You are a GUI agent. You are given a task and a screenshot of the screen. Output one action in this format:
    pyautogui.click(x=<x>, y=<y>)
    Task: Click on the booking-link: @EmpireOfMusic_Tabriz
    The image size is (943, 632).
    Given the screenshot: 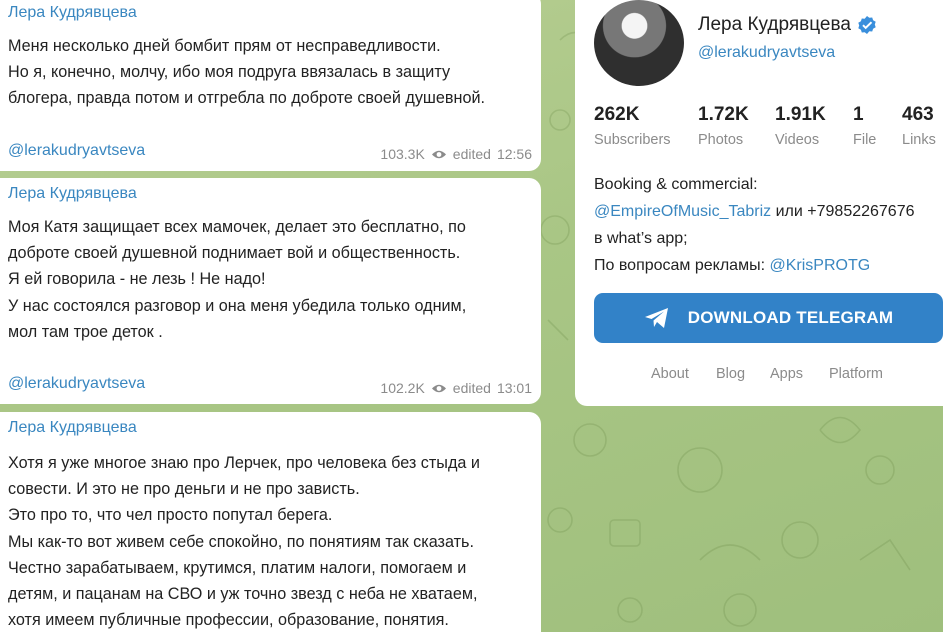 What is the action you would take?
    pyautogui.click(x=682, y=211)
    